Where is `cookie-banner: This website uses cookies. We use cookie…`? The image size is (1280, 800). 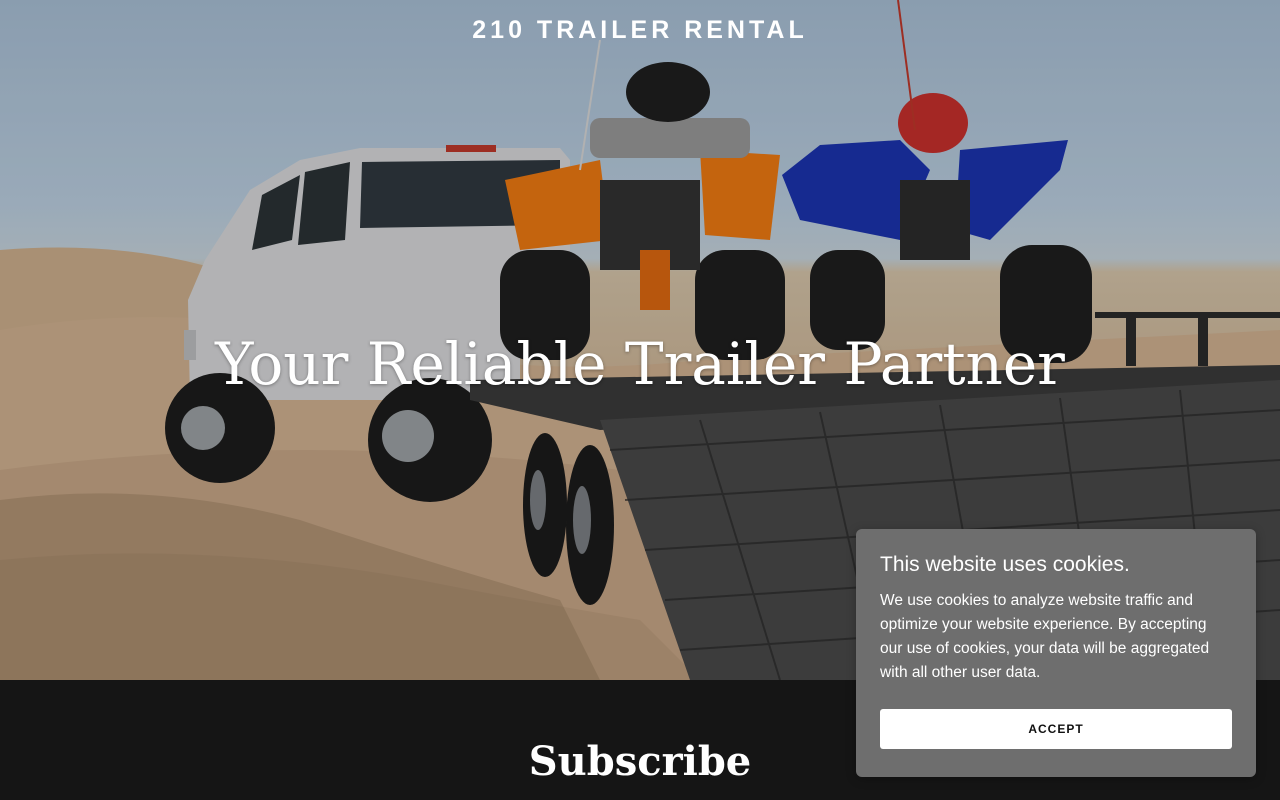 cookie-banner: This website uses cookies. We use cookie… is located at coordinates (1056, 653).